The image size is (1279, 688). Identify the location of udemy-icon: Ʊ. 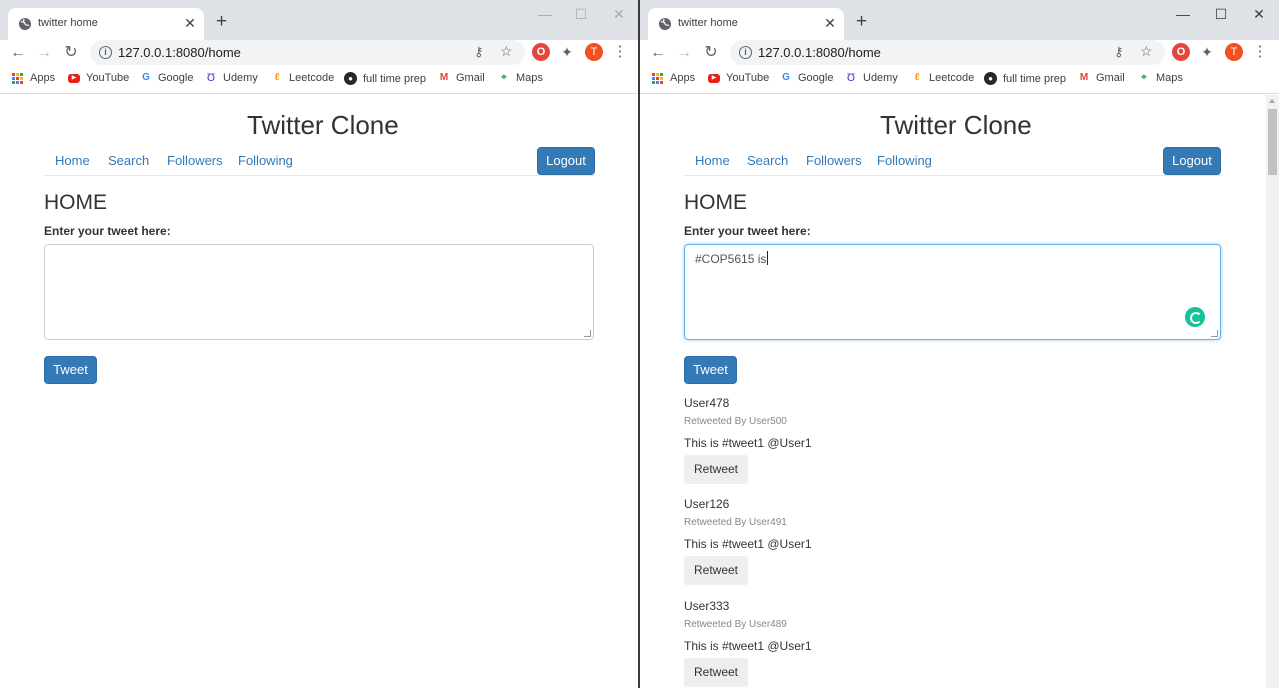
(211, 78).